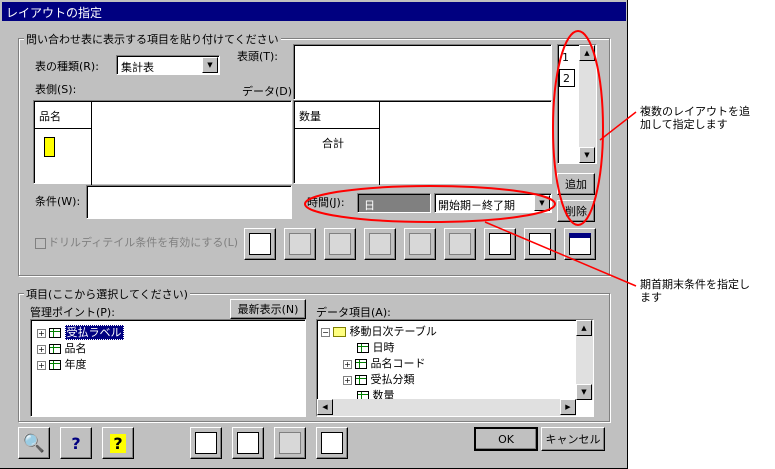 This screenshot has width=775, height=469. What do you see at coordinates (560, 254) in the screenshot?
I see `annotation-line-time` at bounding box center [560, 254].